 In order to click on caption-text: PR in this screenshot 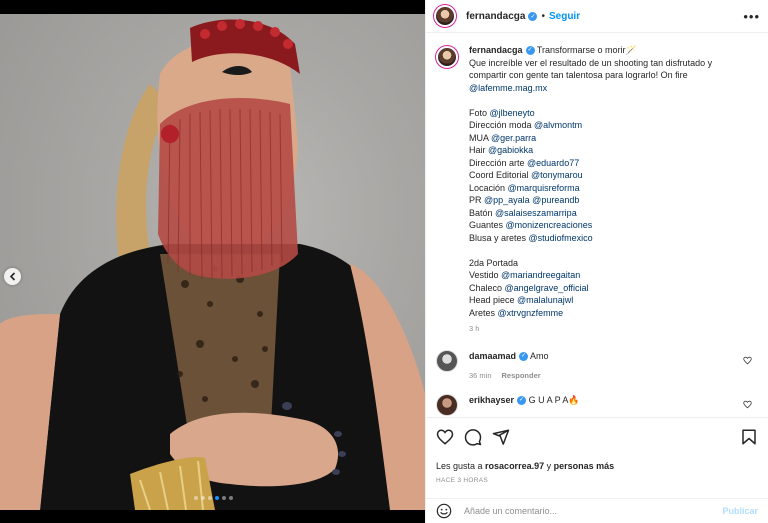, I will do `click(477, 200)`.